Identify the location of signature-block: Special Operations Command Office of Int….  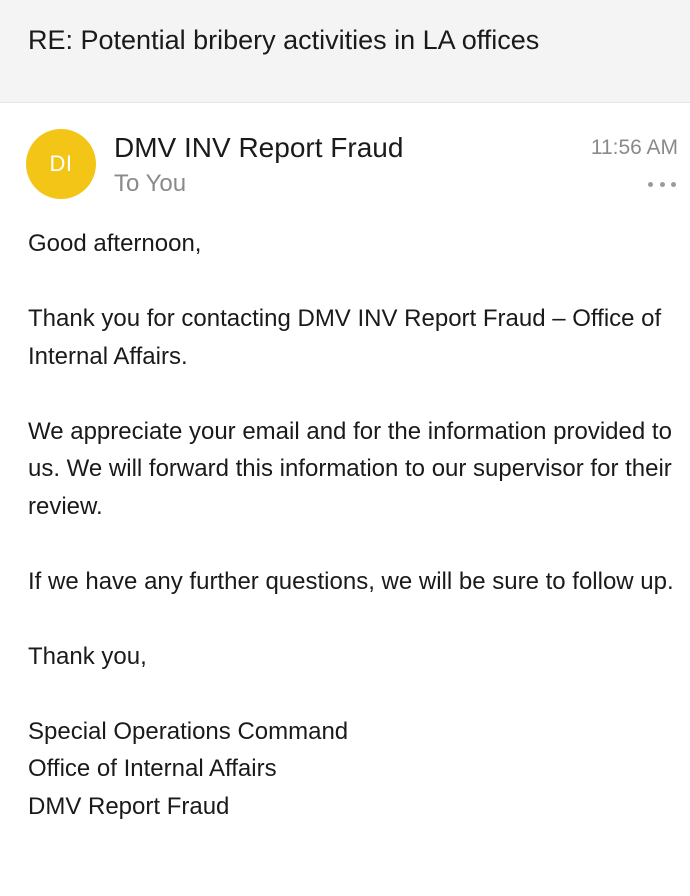
(355, 769).